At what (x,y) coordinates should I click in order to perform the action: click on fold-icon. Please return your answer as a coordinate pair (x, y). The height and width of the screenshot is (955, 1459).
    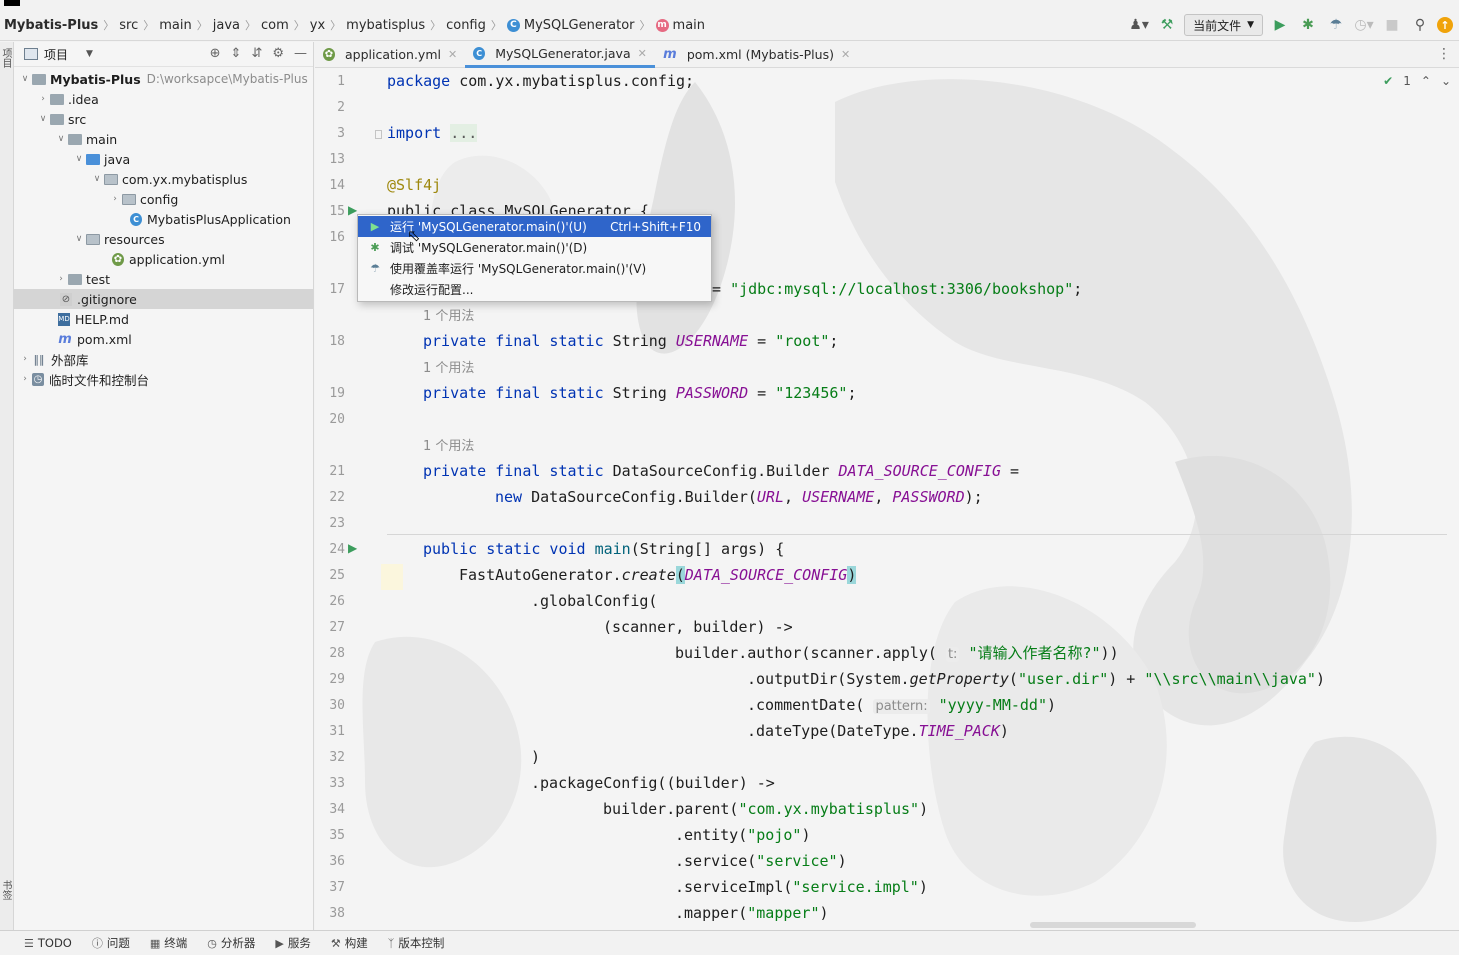
    Looking at the image, I should click on (378, 134).